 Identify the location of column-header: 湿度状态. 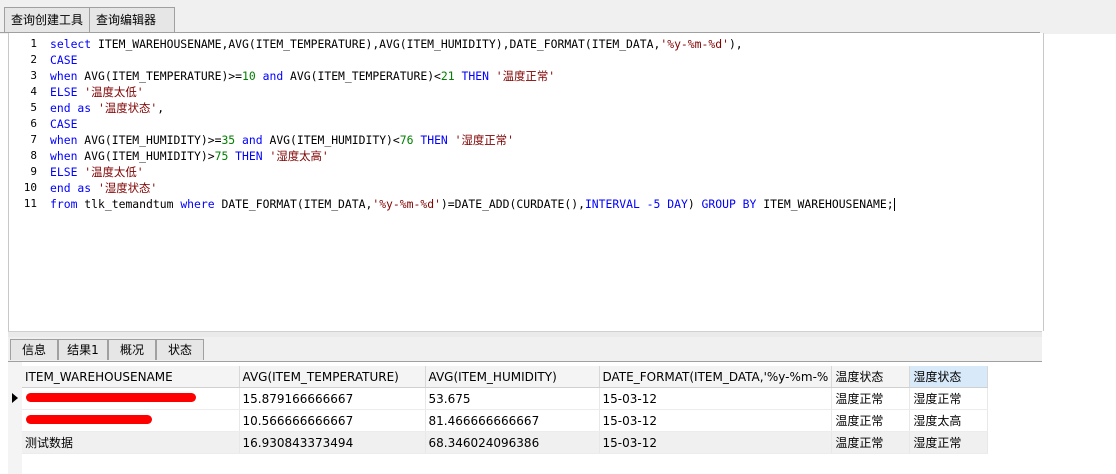
(949, 377).